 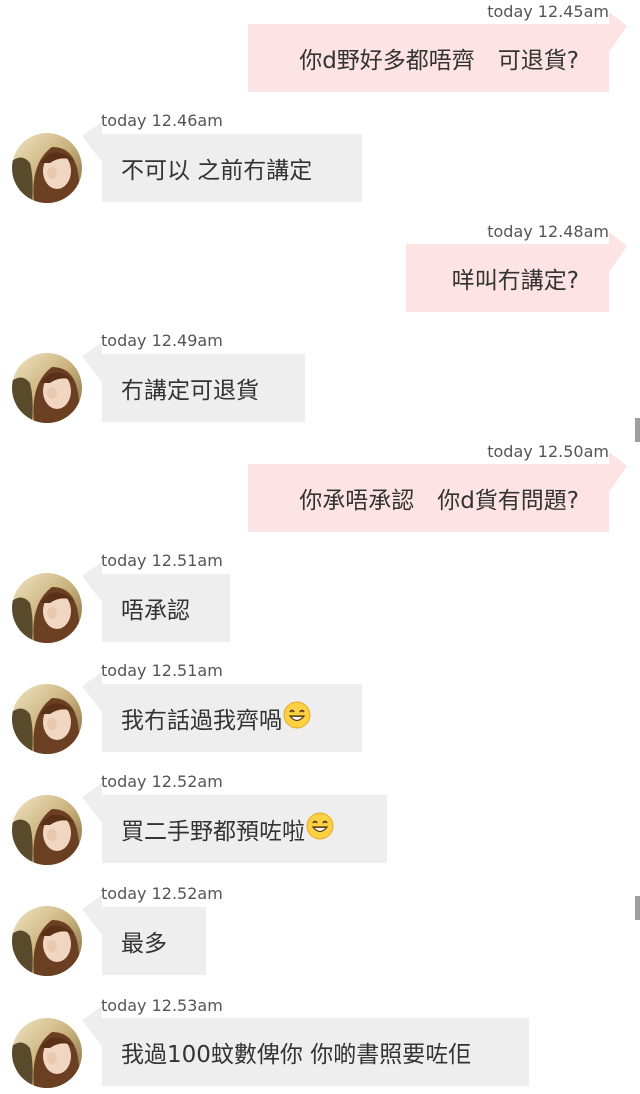 I want to click on incoming-message-bubble: 冇講定可退貨, so click(x=193, y=382).